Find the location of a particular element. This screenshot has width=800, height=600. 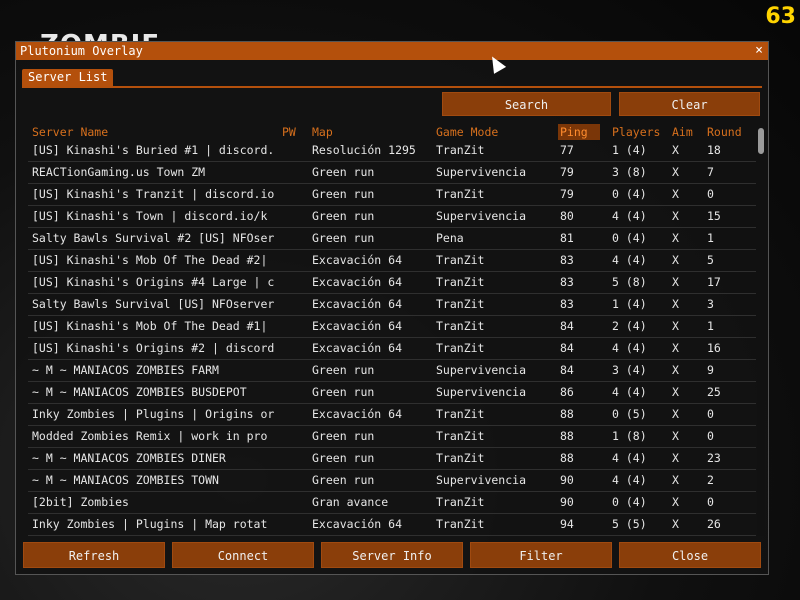

server-name: REACTionGaming.us Town ZM is located at coordinates (119, 172).